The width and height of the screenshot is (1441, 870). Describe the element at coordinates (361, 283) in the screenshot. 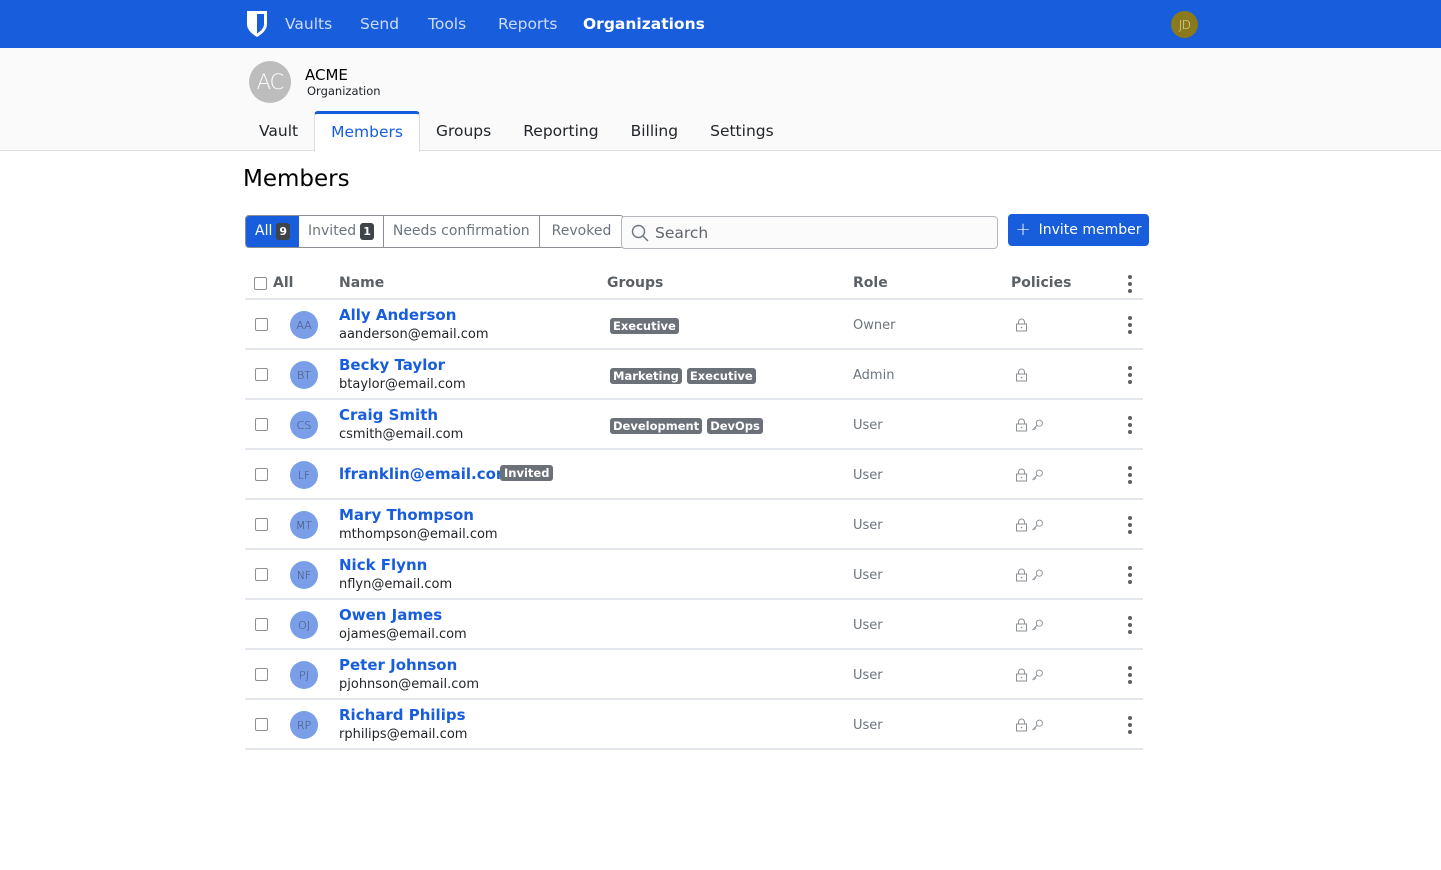

I see `header-name: Name` at that location.